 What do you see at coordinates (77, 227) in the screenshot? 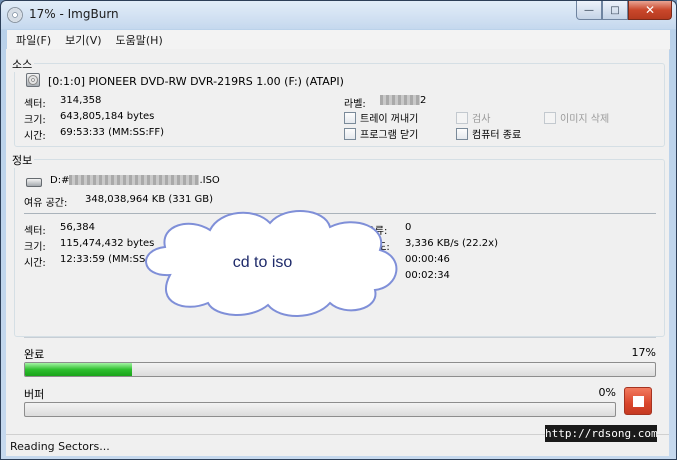
I see `info-sectors-value: 56,384` at bounding box center [77, 227].